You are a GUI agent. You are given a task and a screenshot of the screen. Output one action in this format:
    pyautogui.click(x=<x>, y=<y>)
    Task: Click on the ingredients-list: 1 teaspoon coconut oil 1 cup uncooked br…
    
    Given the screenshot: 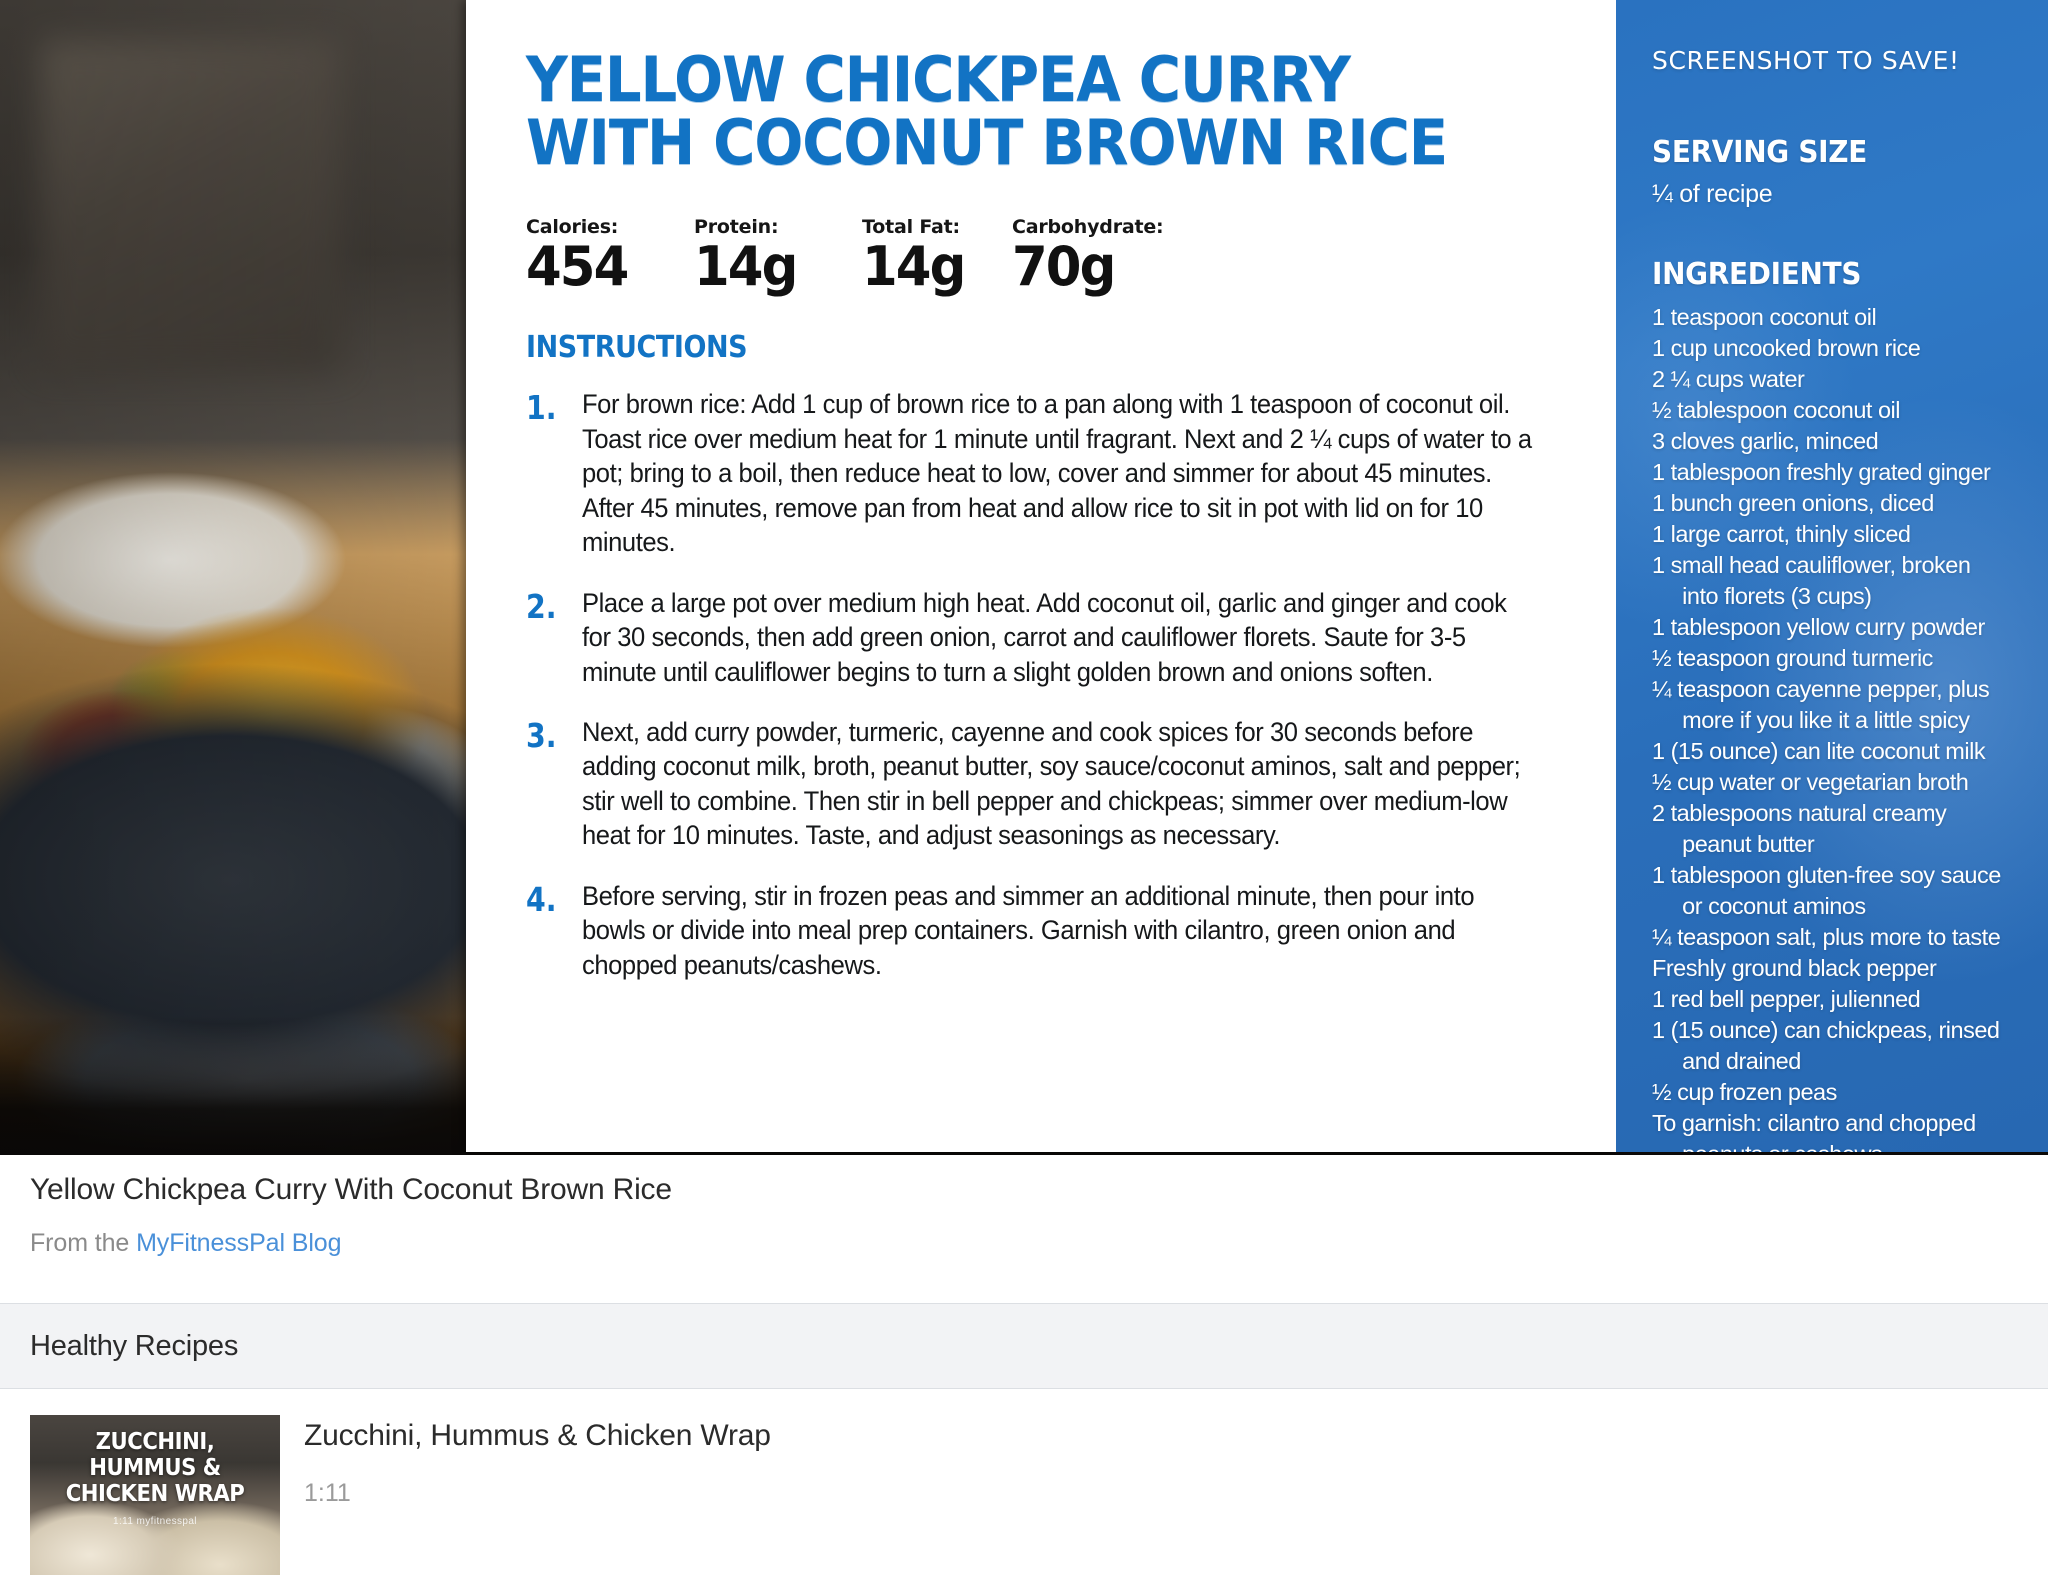 What is the action you would take?
    pyautogui.click(x=1839, y=727)
    